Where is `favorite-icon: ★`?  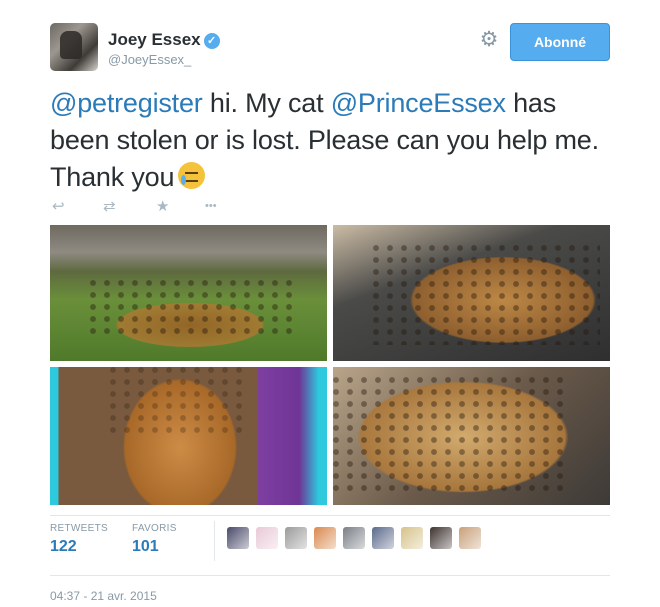
favorite-icon: ★ is located at coordinates (162, 206).